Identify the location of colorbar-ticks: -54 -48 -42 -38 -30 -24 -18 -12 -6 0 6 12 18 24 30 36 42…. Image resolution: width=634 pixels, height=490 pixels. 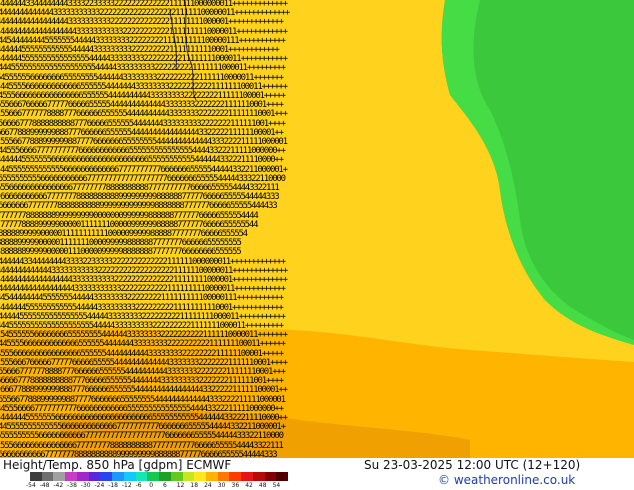
(161, 486).